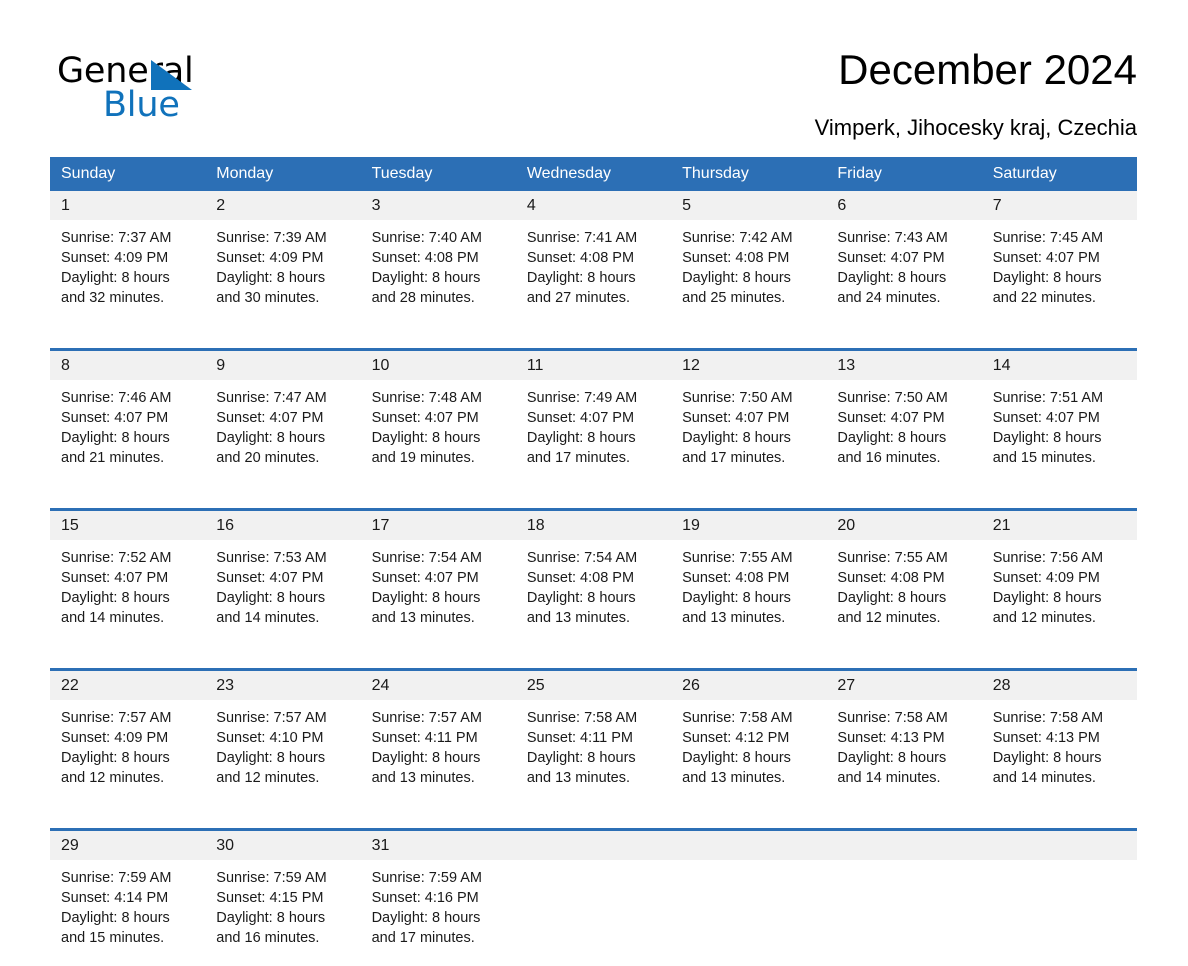 The width and height of the screenshot is (1188, 966). I want to click on daylight-text-line2: and 14 minutes., so click(1044, 778).